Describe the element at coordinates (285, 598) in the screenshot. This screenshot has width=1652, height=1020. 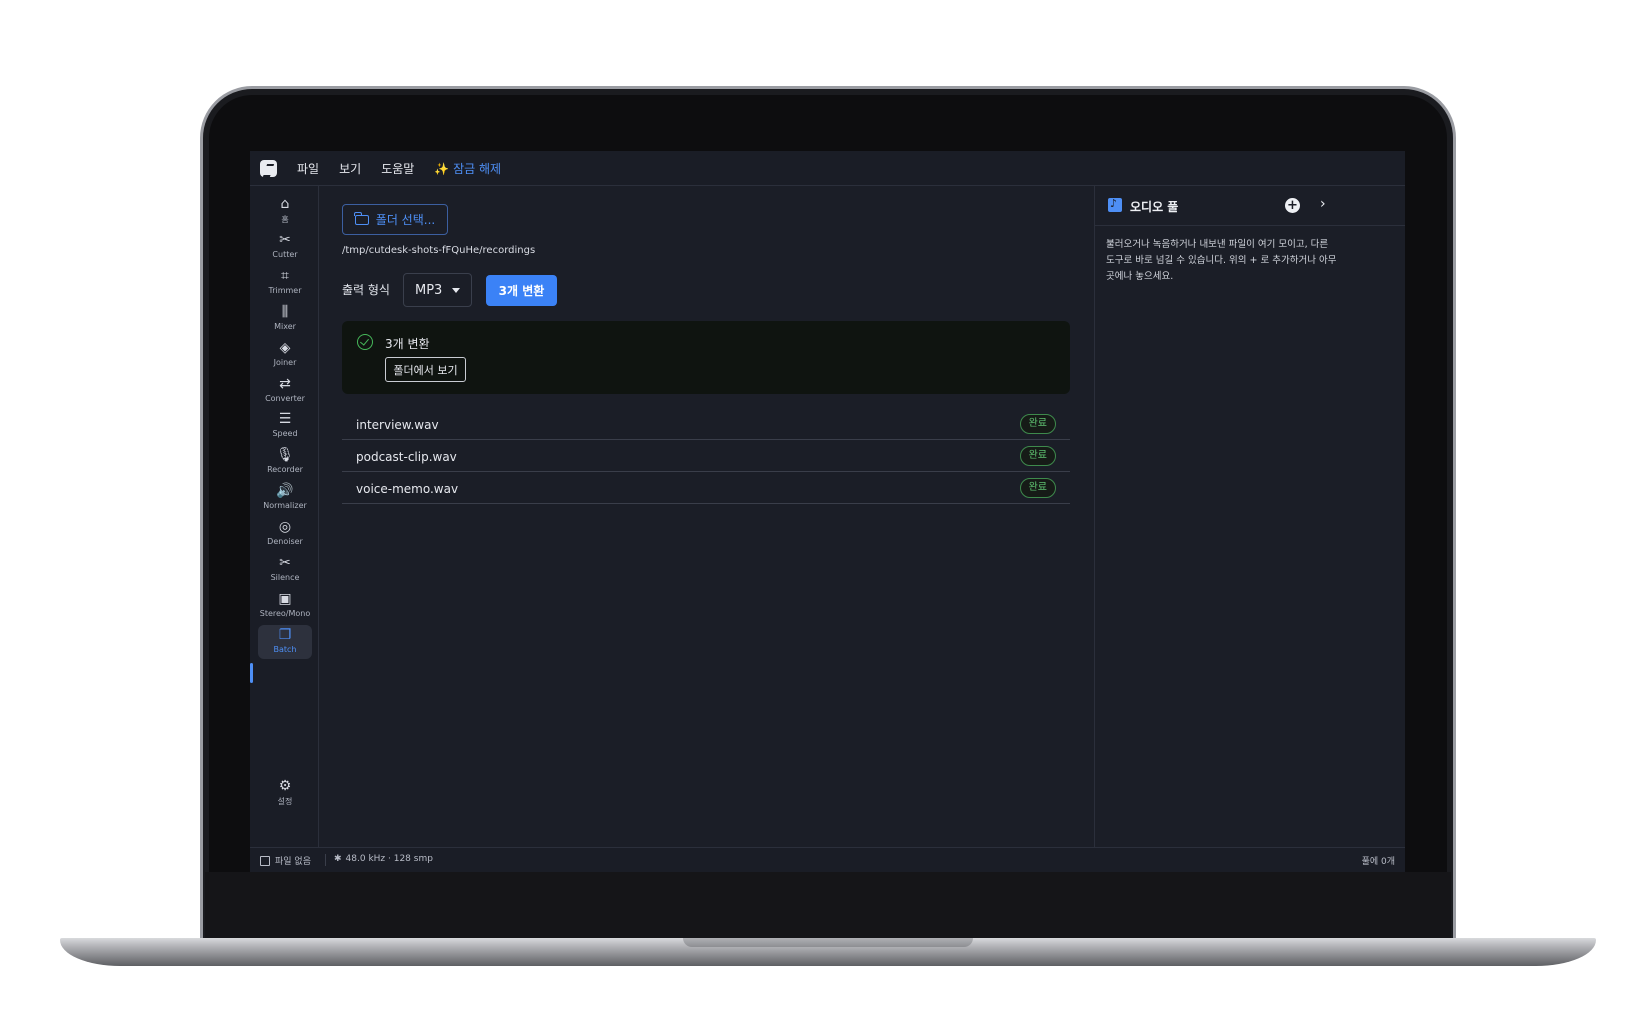
I see `speaker-icon: ▣` at that location.